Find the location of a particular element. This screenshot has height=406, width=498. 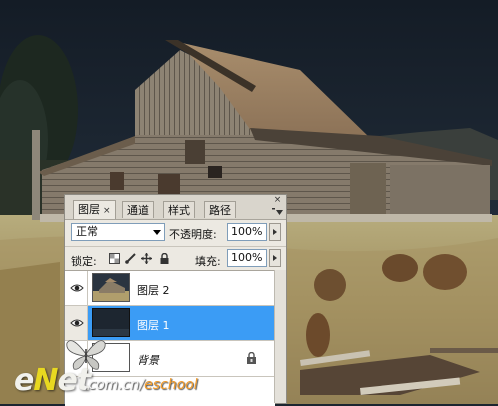

logo-e: e is located at coordinates (24, 380).